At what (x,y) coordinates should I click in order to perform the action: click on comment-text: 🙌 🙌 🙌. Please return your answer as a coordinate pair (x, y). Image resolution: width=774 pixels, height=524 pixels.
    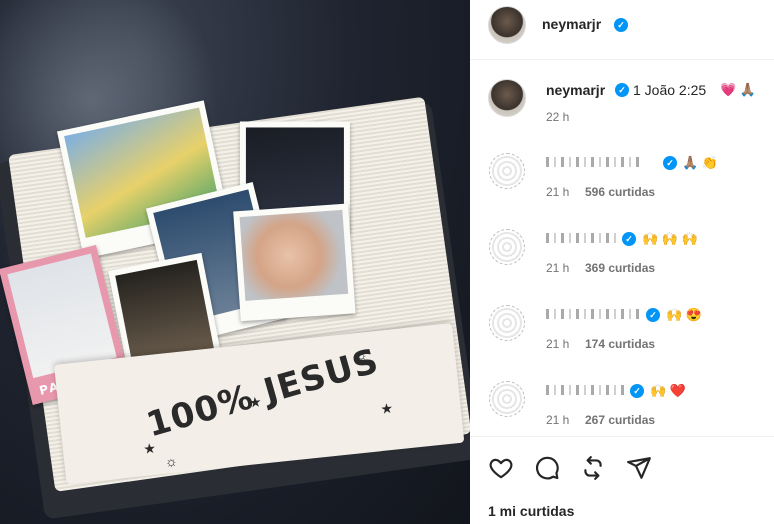
    Looking at the image, I should click on (670, 238).